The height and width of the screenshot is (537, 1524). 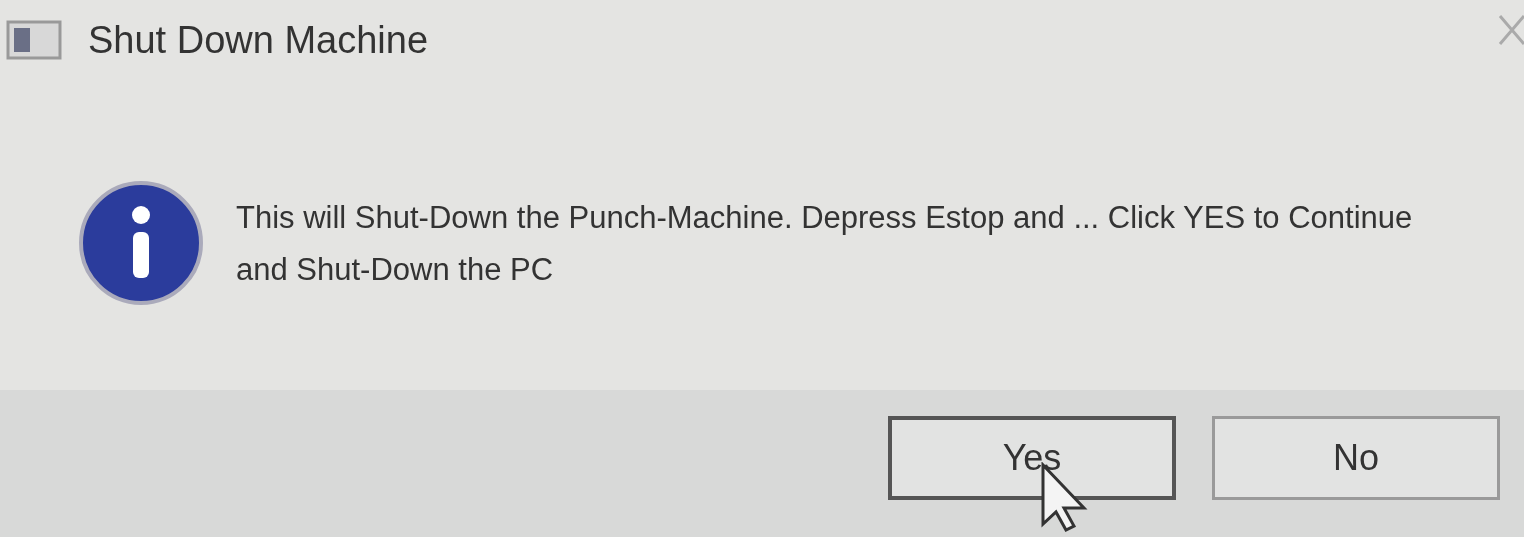 I want to click on window-icon, so click(x=34, y=40).